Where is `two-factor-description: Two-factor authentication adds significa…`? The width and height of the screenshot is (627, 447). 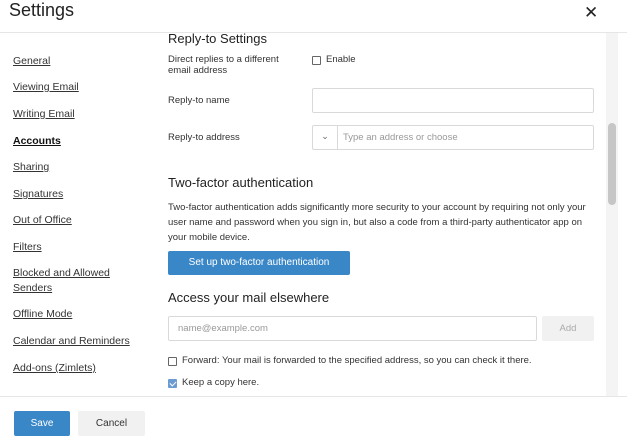
two-factor-description: Two-factor authentication adds significa… is located at coordinates (377, 222).